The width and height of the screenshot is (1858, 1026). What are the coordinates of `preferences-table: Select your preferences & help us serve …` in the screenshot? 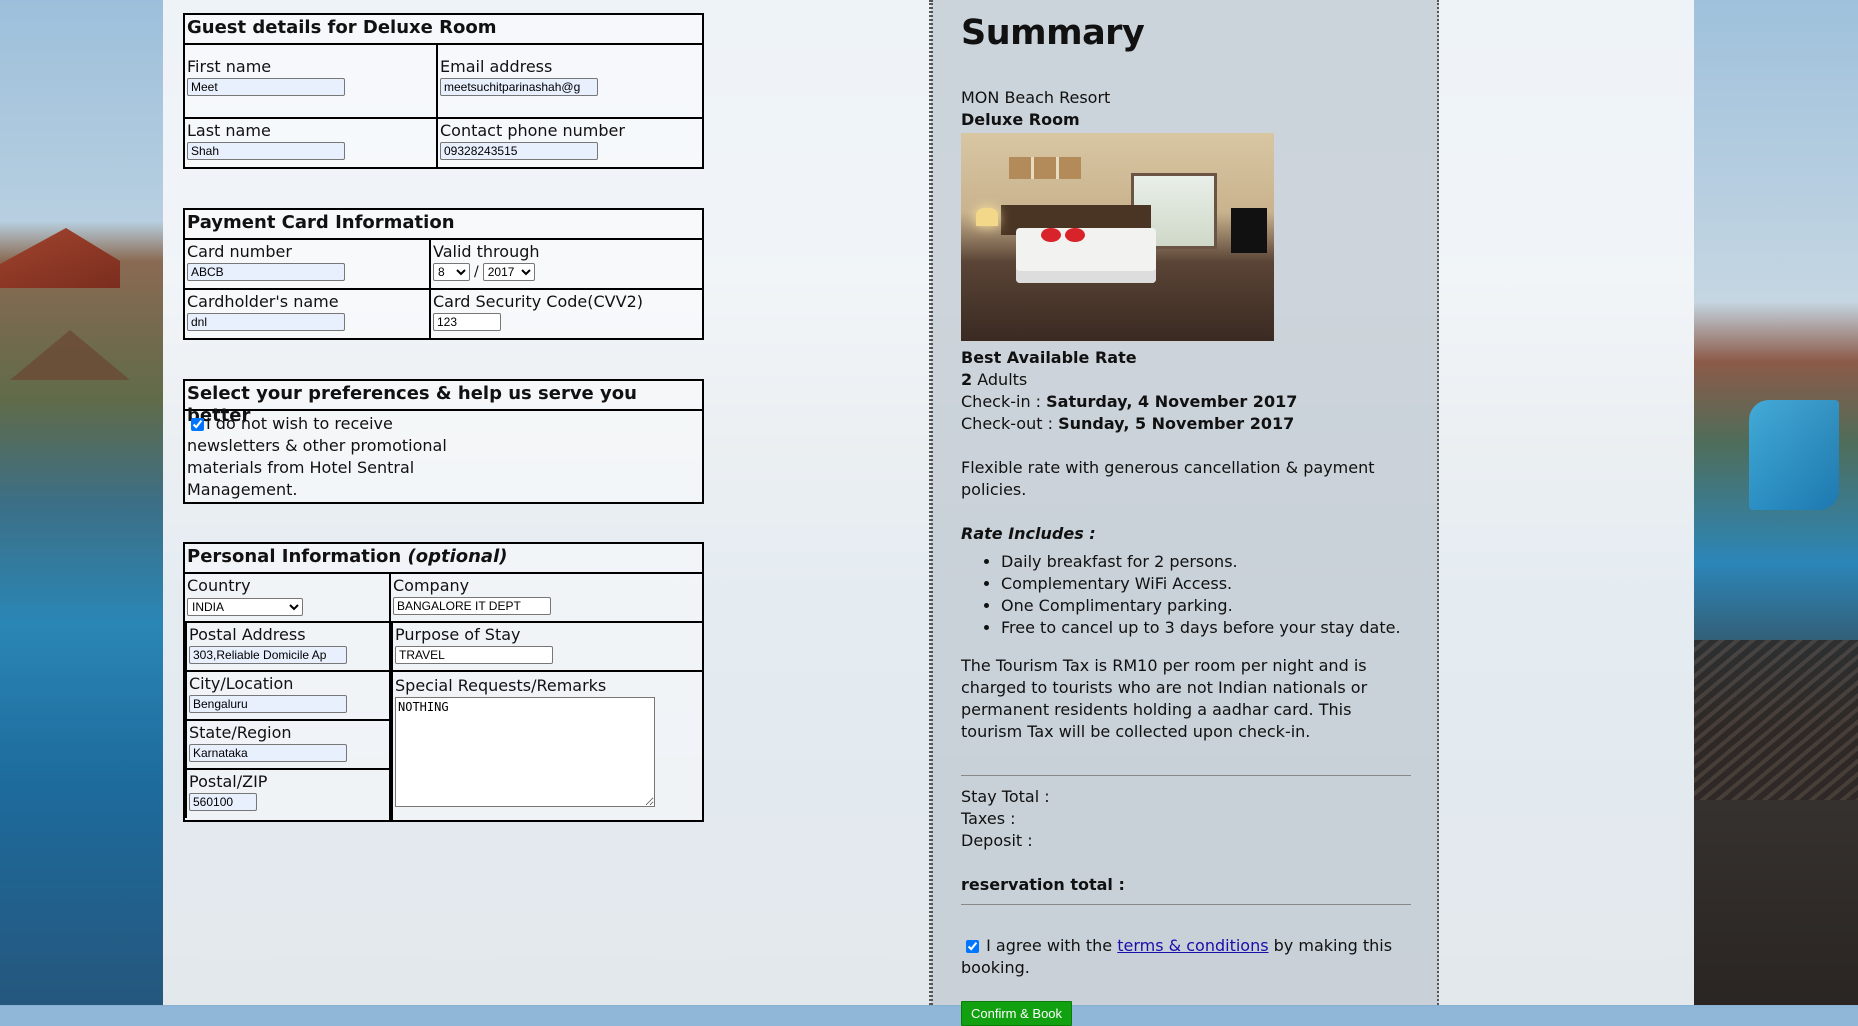 It's located at (443, 441).